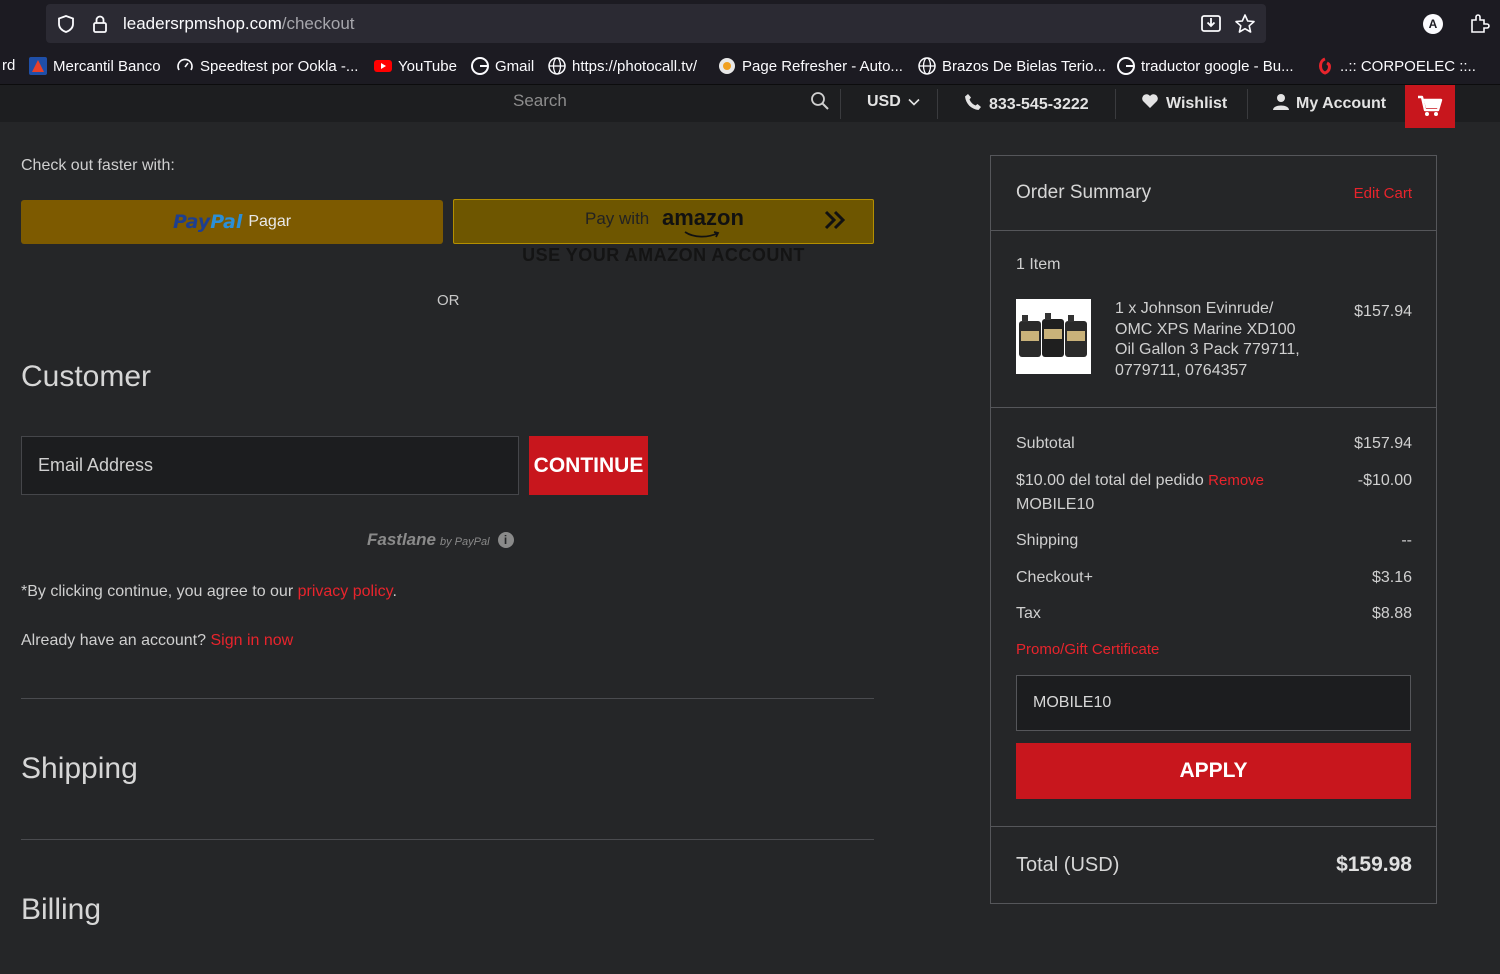 The width and height of the screenshot is (1500, 974). Describe the element at coordinates (656, 23) in the screenshot. I see `address-bar: leadersrpmshop.com/checkout` at that location.